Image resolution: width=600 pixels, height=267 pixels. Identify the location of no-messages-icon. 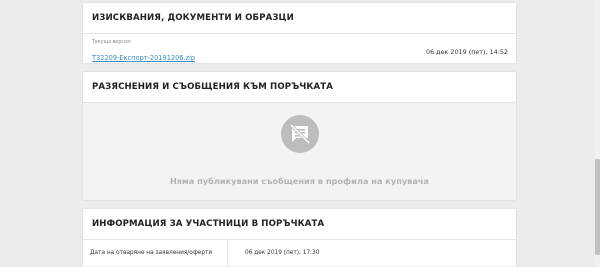
(299, 134).